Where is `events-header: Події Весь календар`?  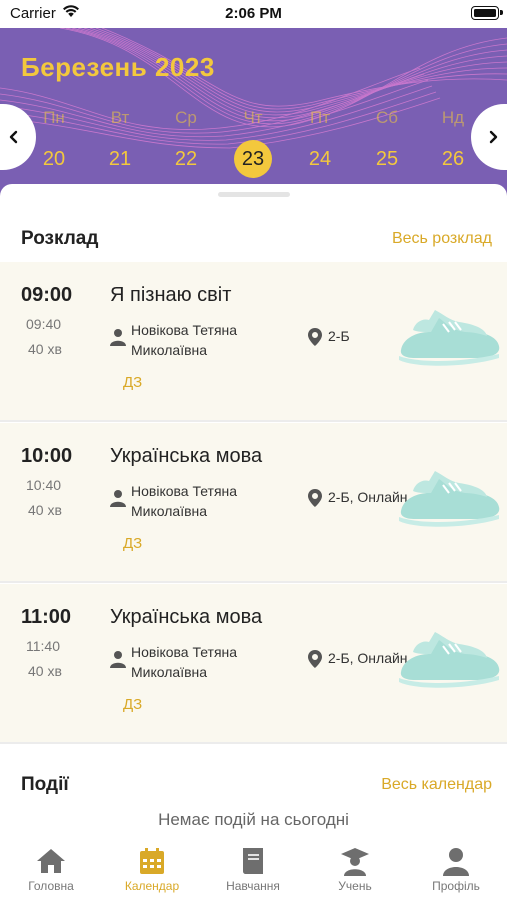
events-header: Події Весь календар is located at coordinates (256, 786).